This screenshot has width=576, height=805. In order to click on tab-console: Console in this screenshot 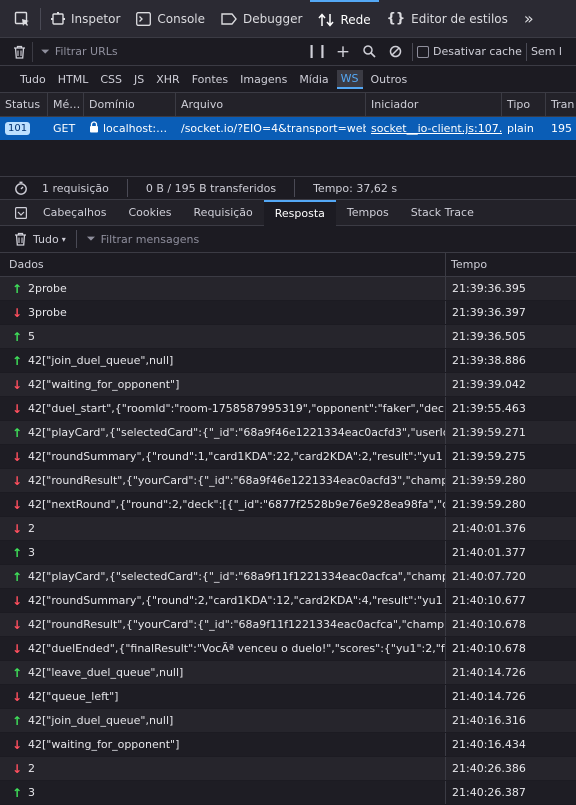, I will do `click(170, 19)`.